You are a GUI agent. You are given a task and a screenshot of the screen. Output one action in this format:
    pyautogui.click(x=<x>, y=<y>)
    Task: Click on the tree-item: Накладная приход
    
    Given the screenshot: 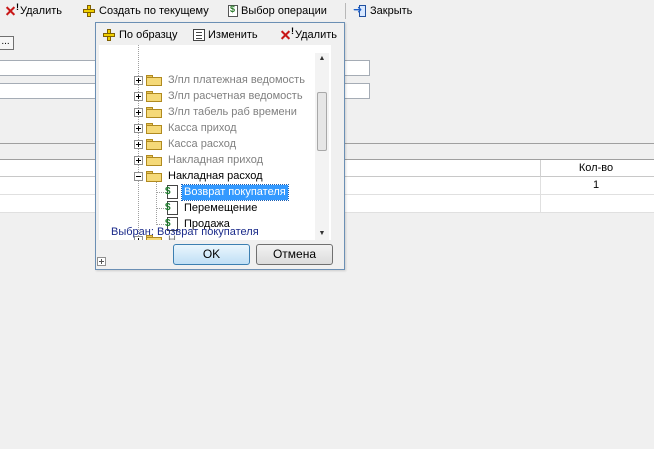 What is the action you would take?
    pyautogui.click(x=199, y=160)
    